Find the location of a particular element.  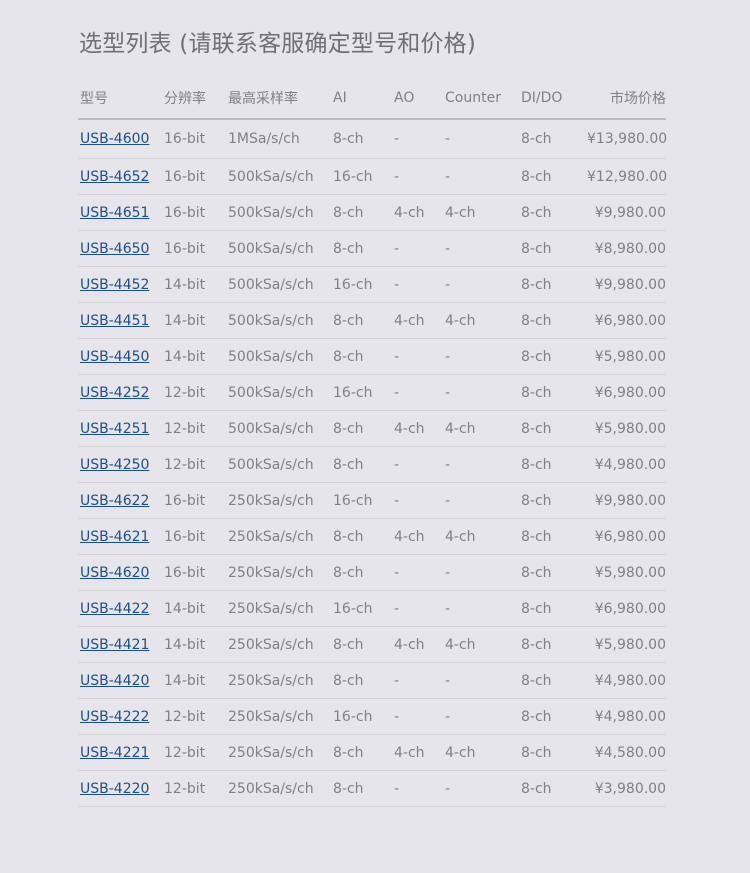

model-cell: USB-4622 is located at coordinates (121, 500).